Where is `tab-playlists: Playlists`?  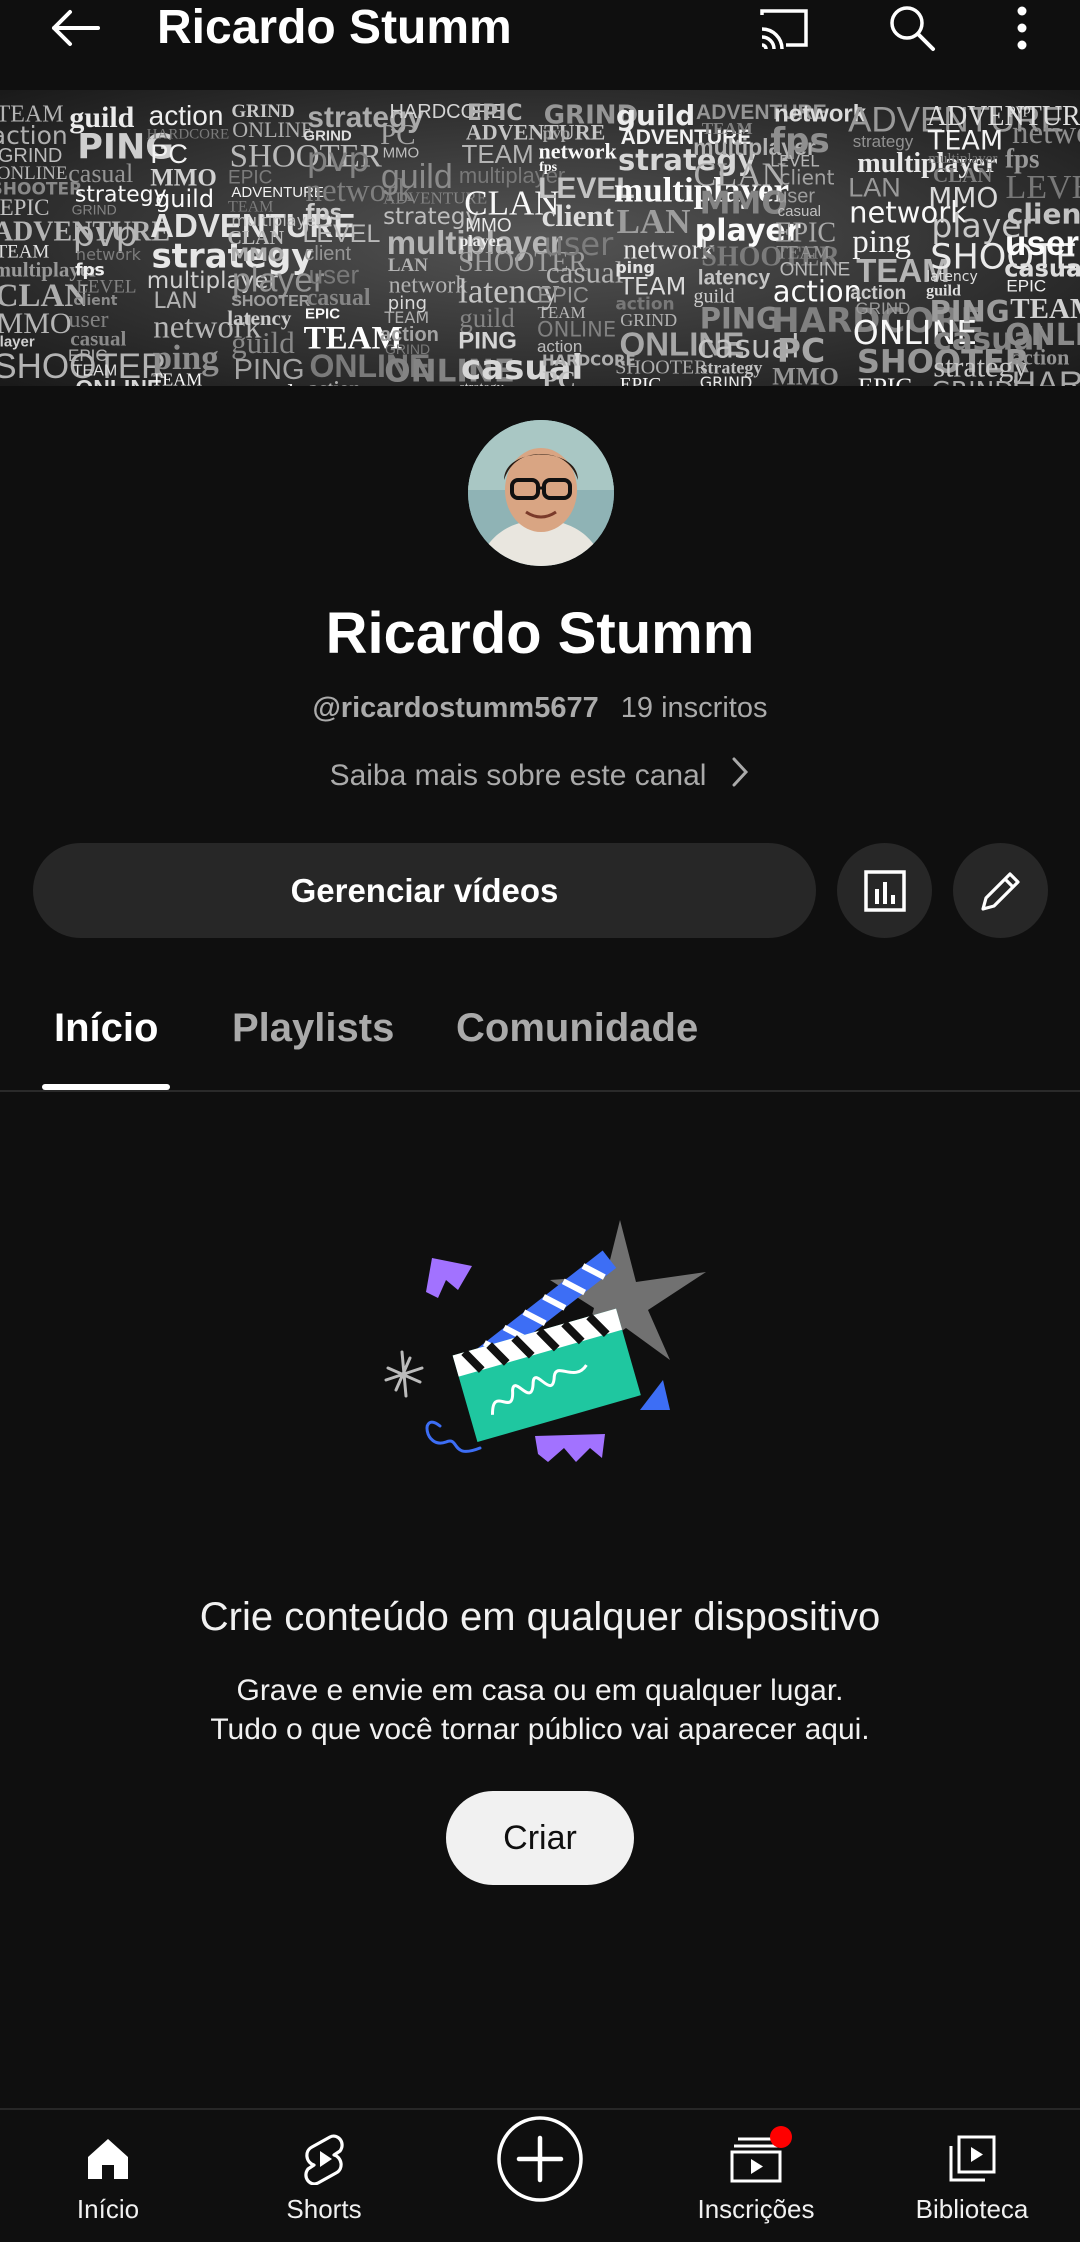 tab-playlists: Playlists is located at coordinates (313, 1034).